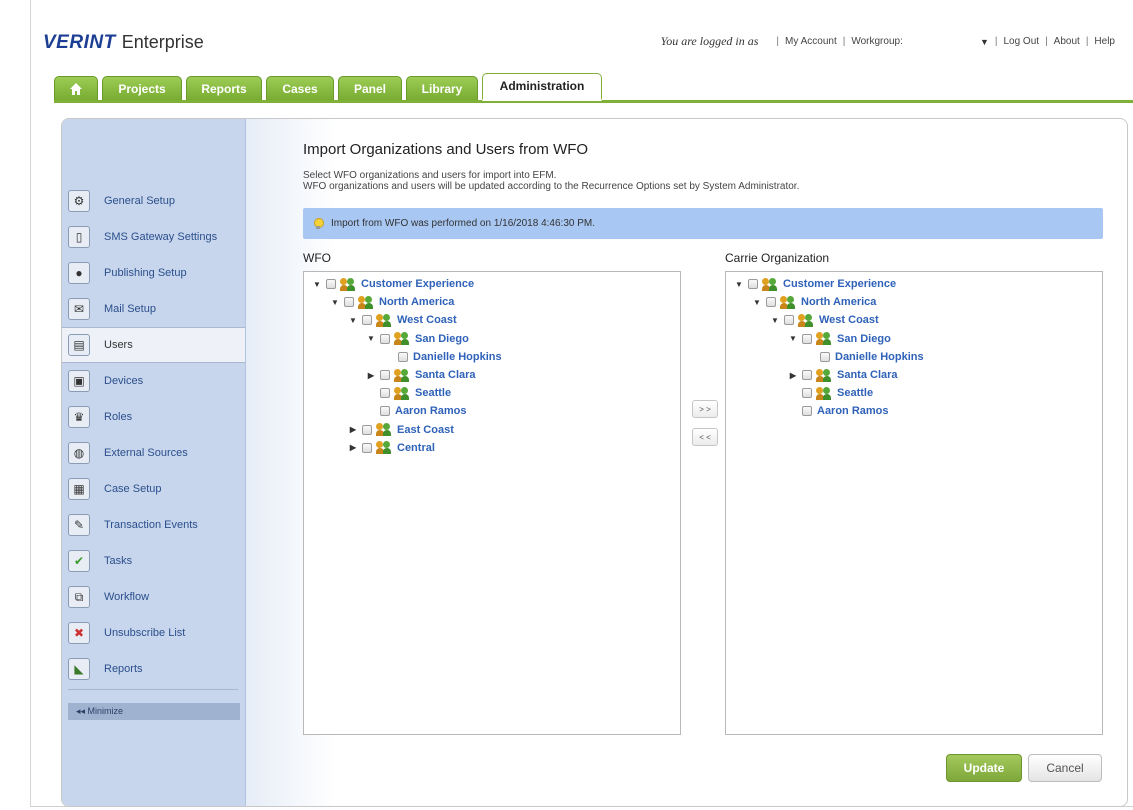 The image size is (1133, 810). What do you see at coordinates (705, 437) in the screenshot?
I see `move-left-button: < <` at bounding box center [705, 437].